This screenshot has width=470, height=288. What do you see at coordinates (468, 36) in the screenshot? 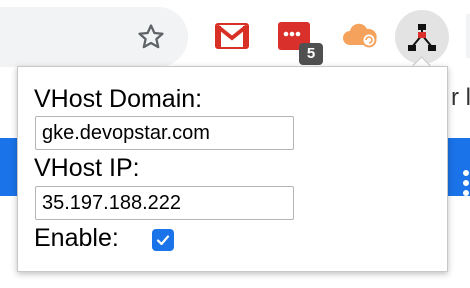
I see `toolbar-overflow-edge` at bounding box center [468, 36].